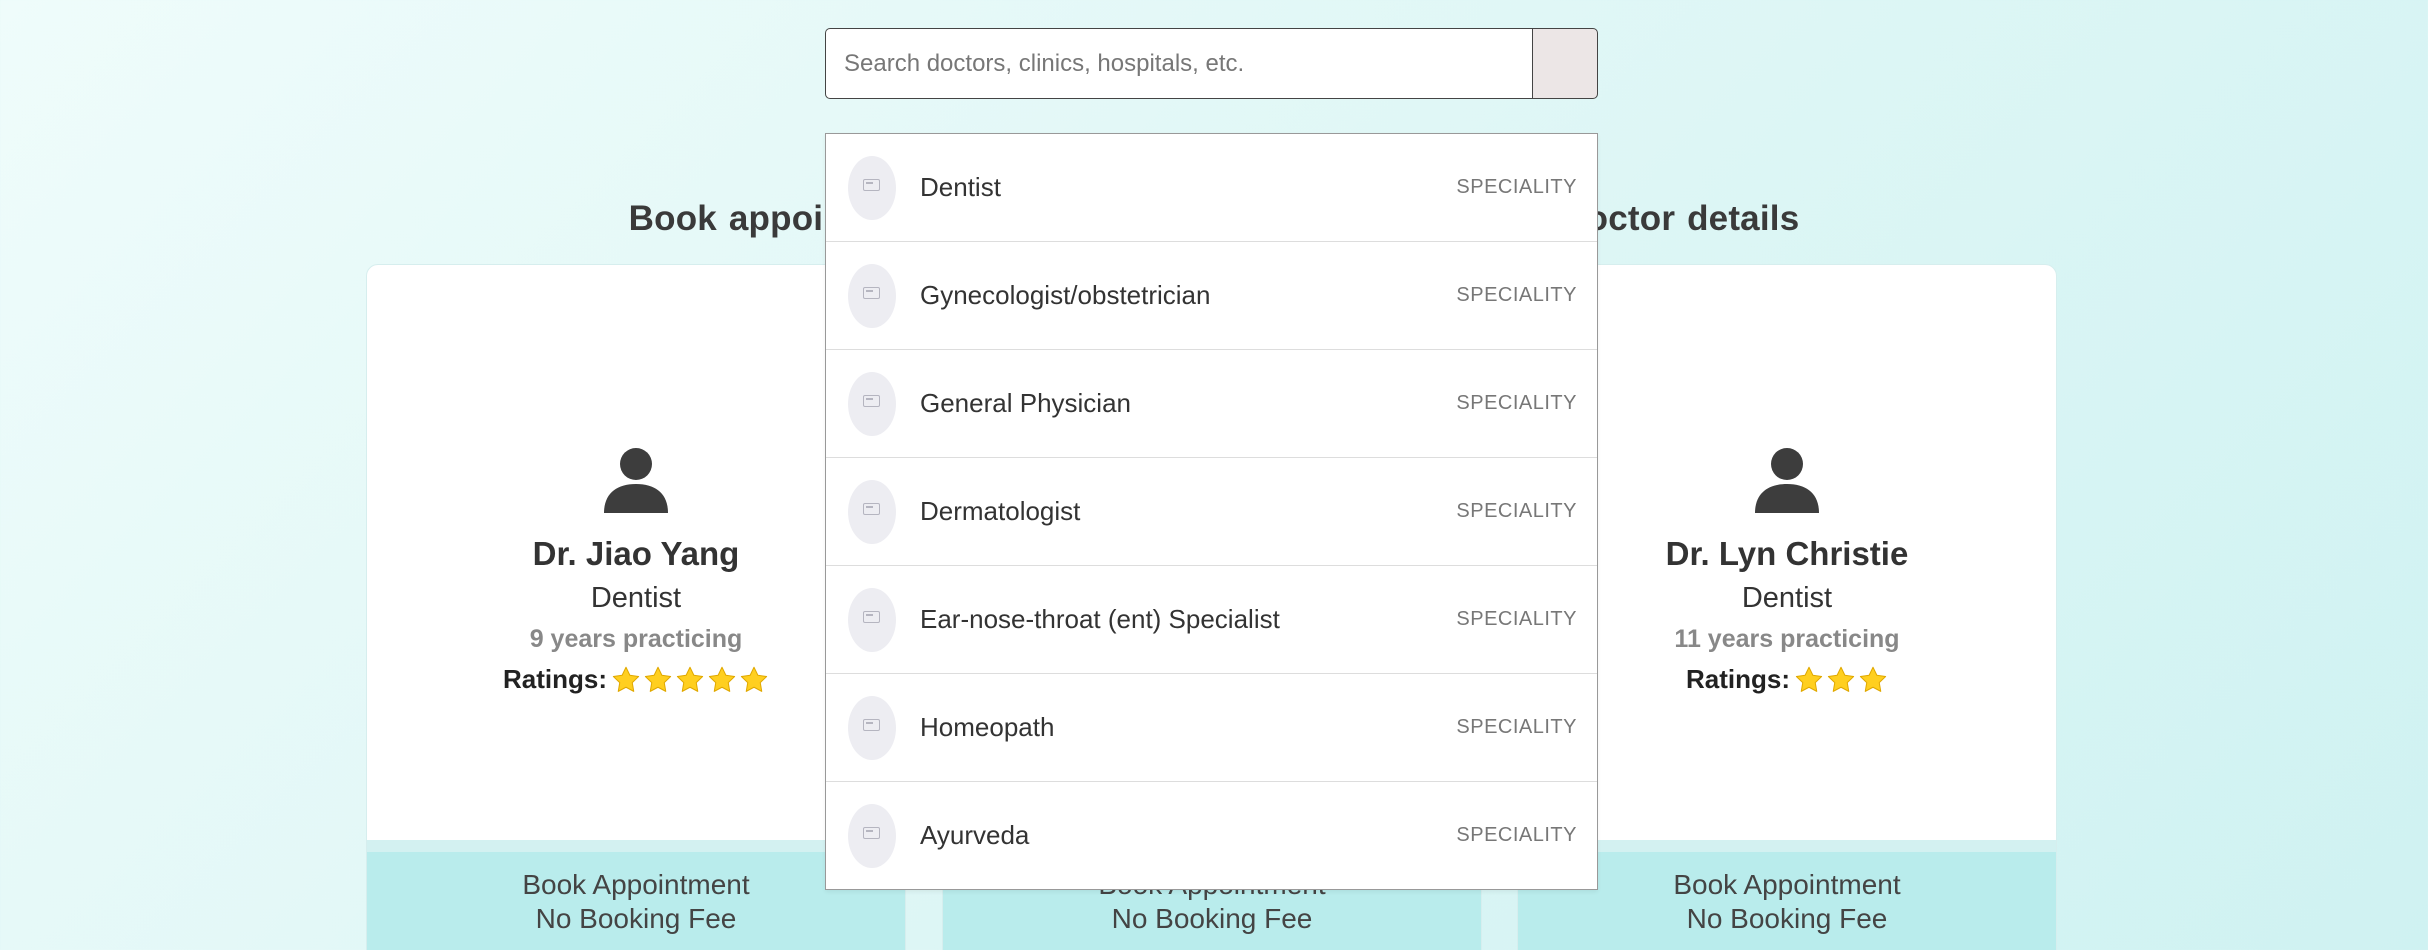  What do you see at coordinates (987, 727) in the screenshot?
I see `suggestion-label: Homeopath` at bounding box center [987, 727].